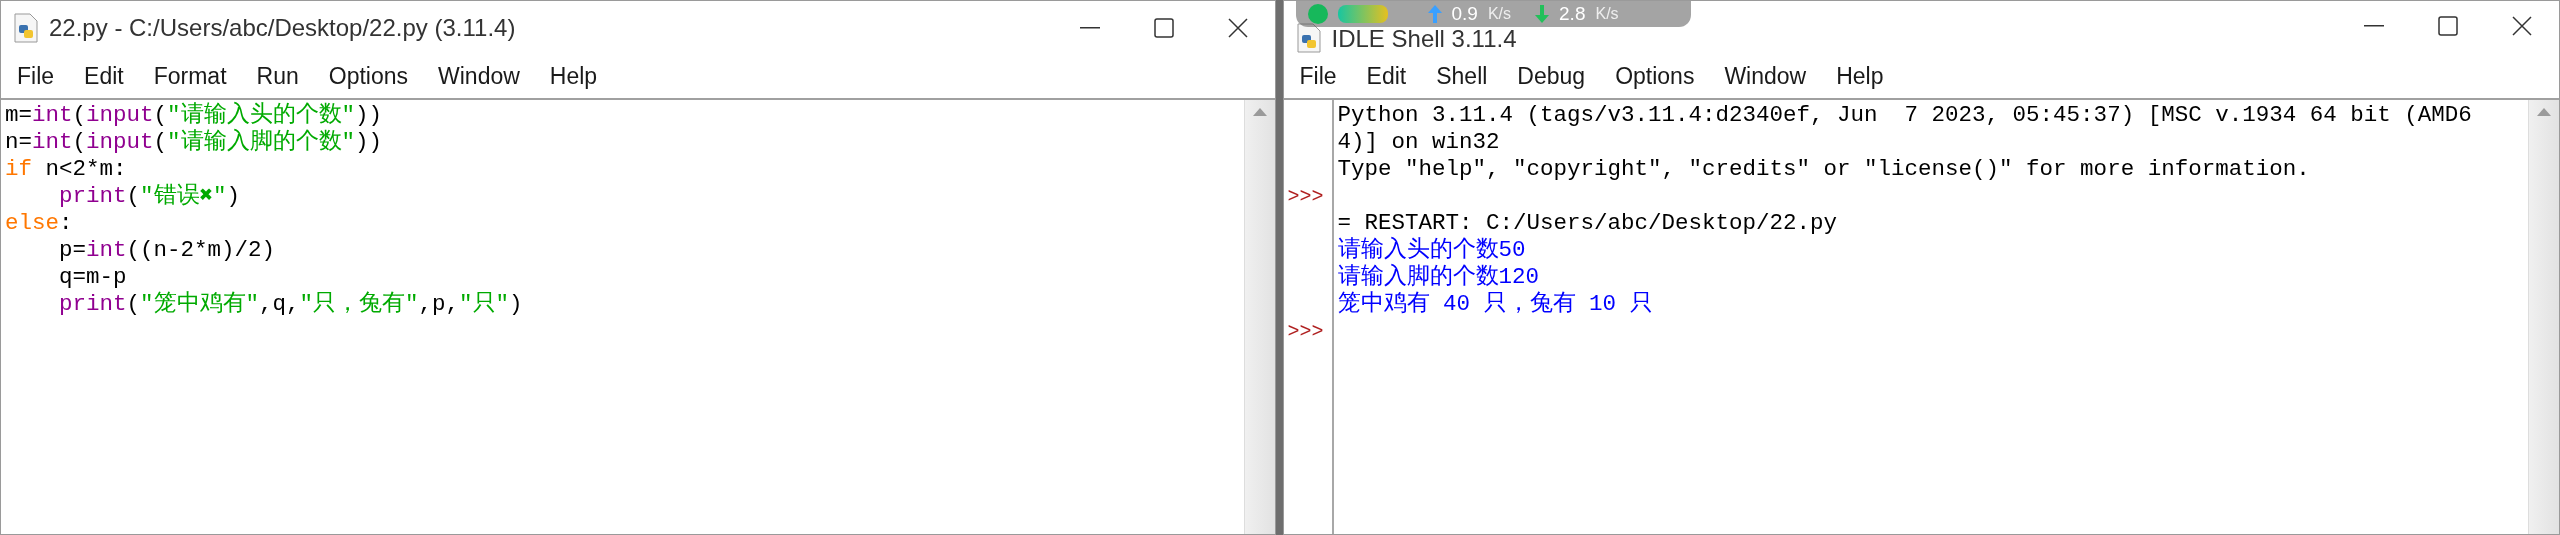  What do you see at coordinates (1823, 169) in the screenshot?
I see `shell-line: Type "help", "copyright", "credits" or "license()" for more information.` at bounding box center [1823, 169].